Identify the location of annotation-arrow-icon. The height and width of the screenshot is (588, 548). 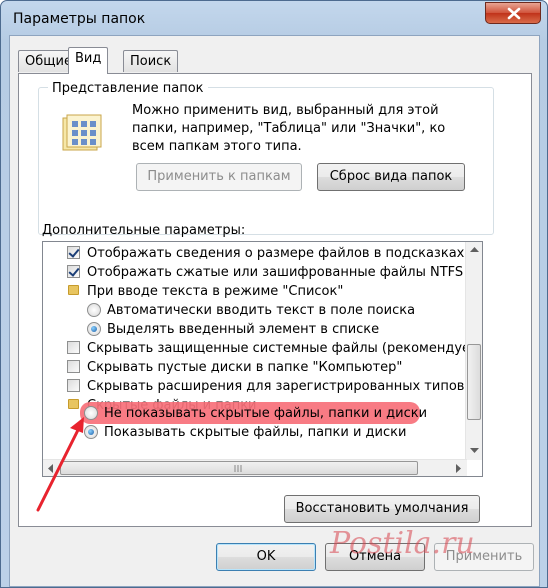
(60, 464).